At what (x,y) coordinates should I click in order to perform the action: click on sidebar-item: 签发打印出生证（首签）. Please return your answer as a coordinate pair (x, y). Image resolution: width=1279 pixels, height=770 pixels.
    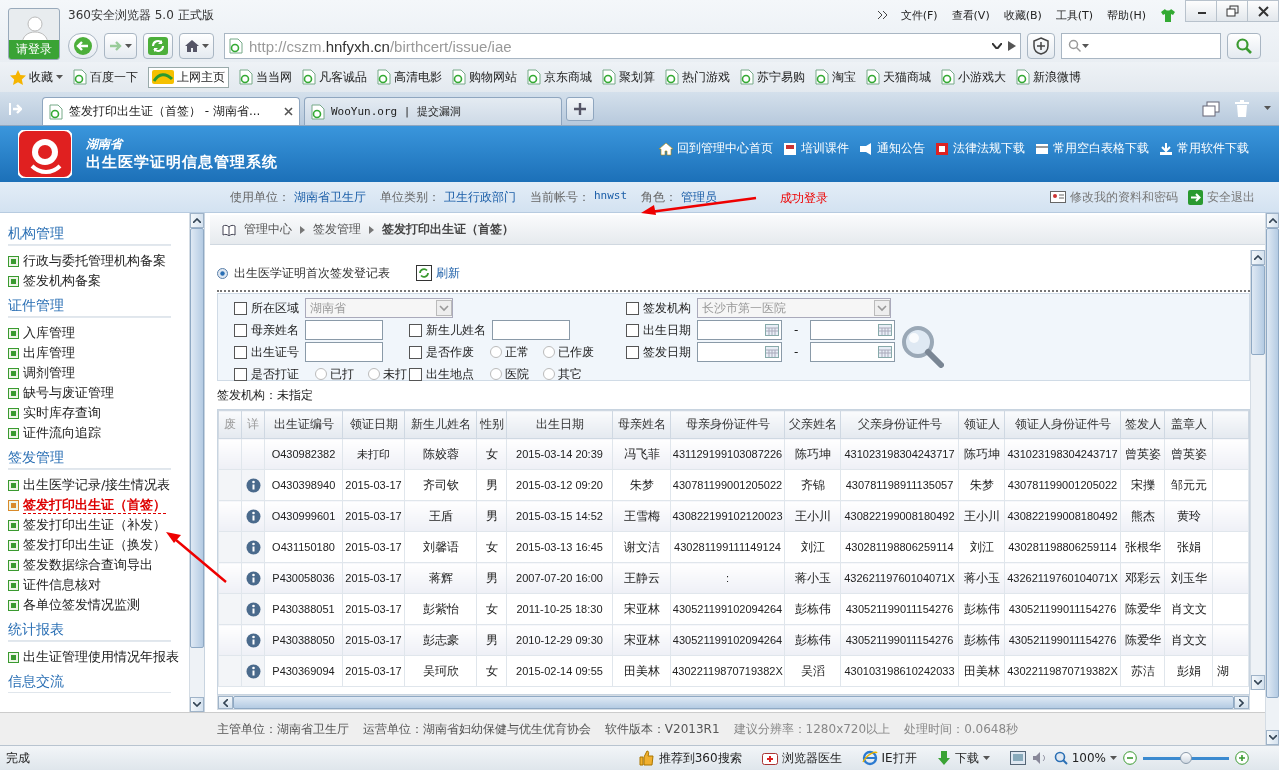
    Looking at the image, I should click on (94, 505).